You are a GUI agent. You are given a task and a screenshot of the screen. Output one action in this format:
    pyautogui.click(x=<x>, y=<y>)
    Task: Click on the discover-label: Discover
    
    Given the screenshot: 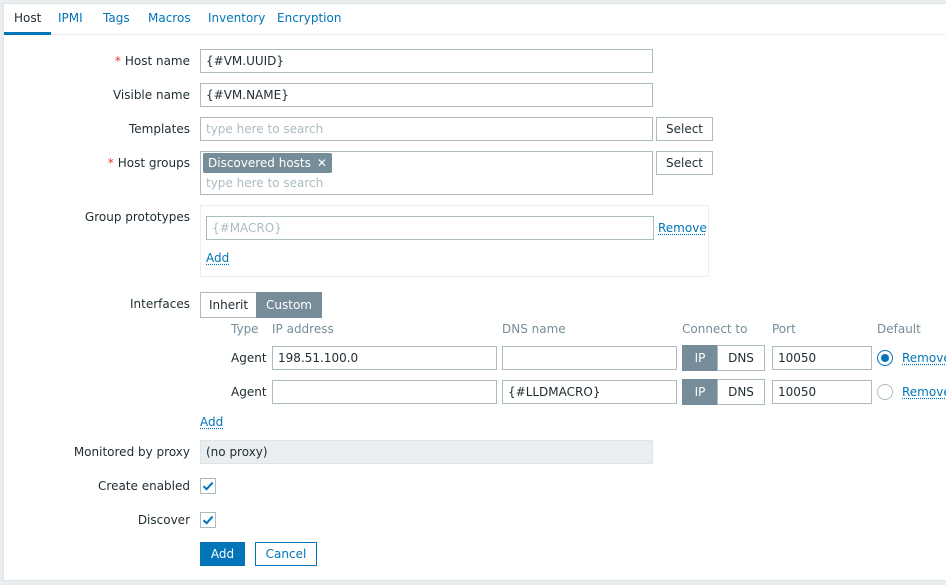 What is the action you would take?
    pyautogui.click(x=163, y=520)
    